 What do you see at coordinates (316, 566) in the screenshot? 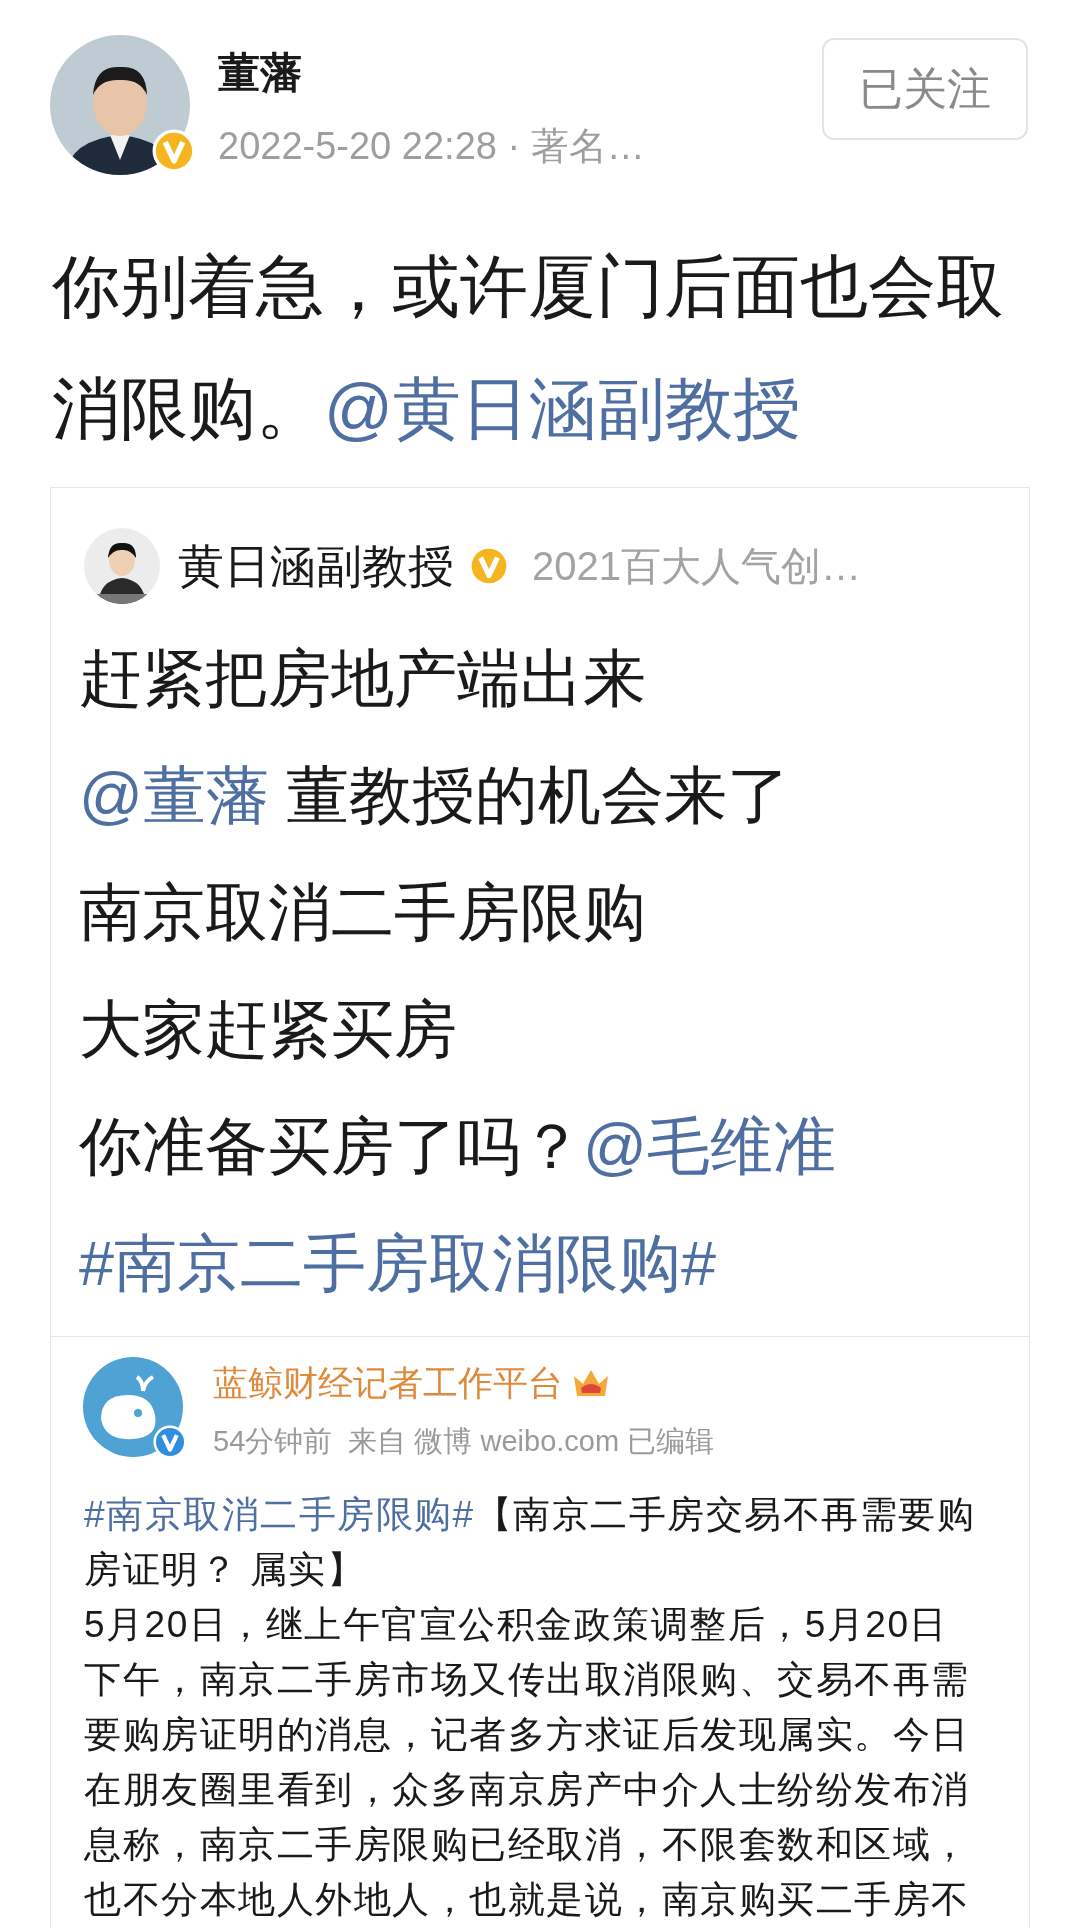
I see `author-name: 黄日涵副教授` at bounding box center [316, 566].